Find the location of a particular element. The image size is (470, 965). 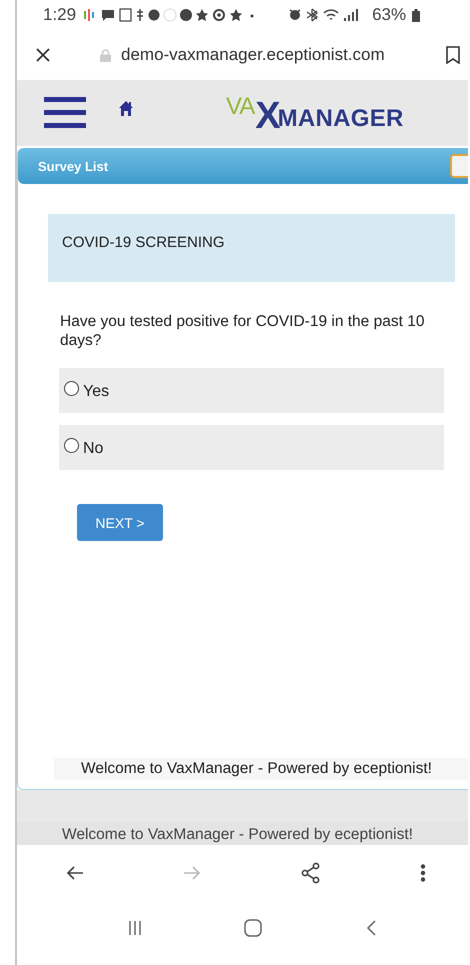

url-text: demo-vaxmanager.eceptionist.com is located at coordinates (253, 55).